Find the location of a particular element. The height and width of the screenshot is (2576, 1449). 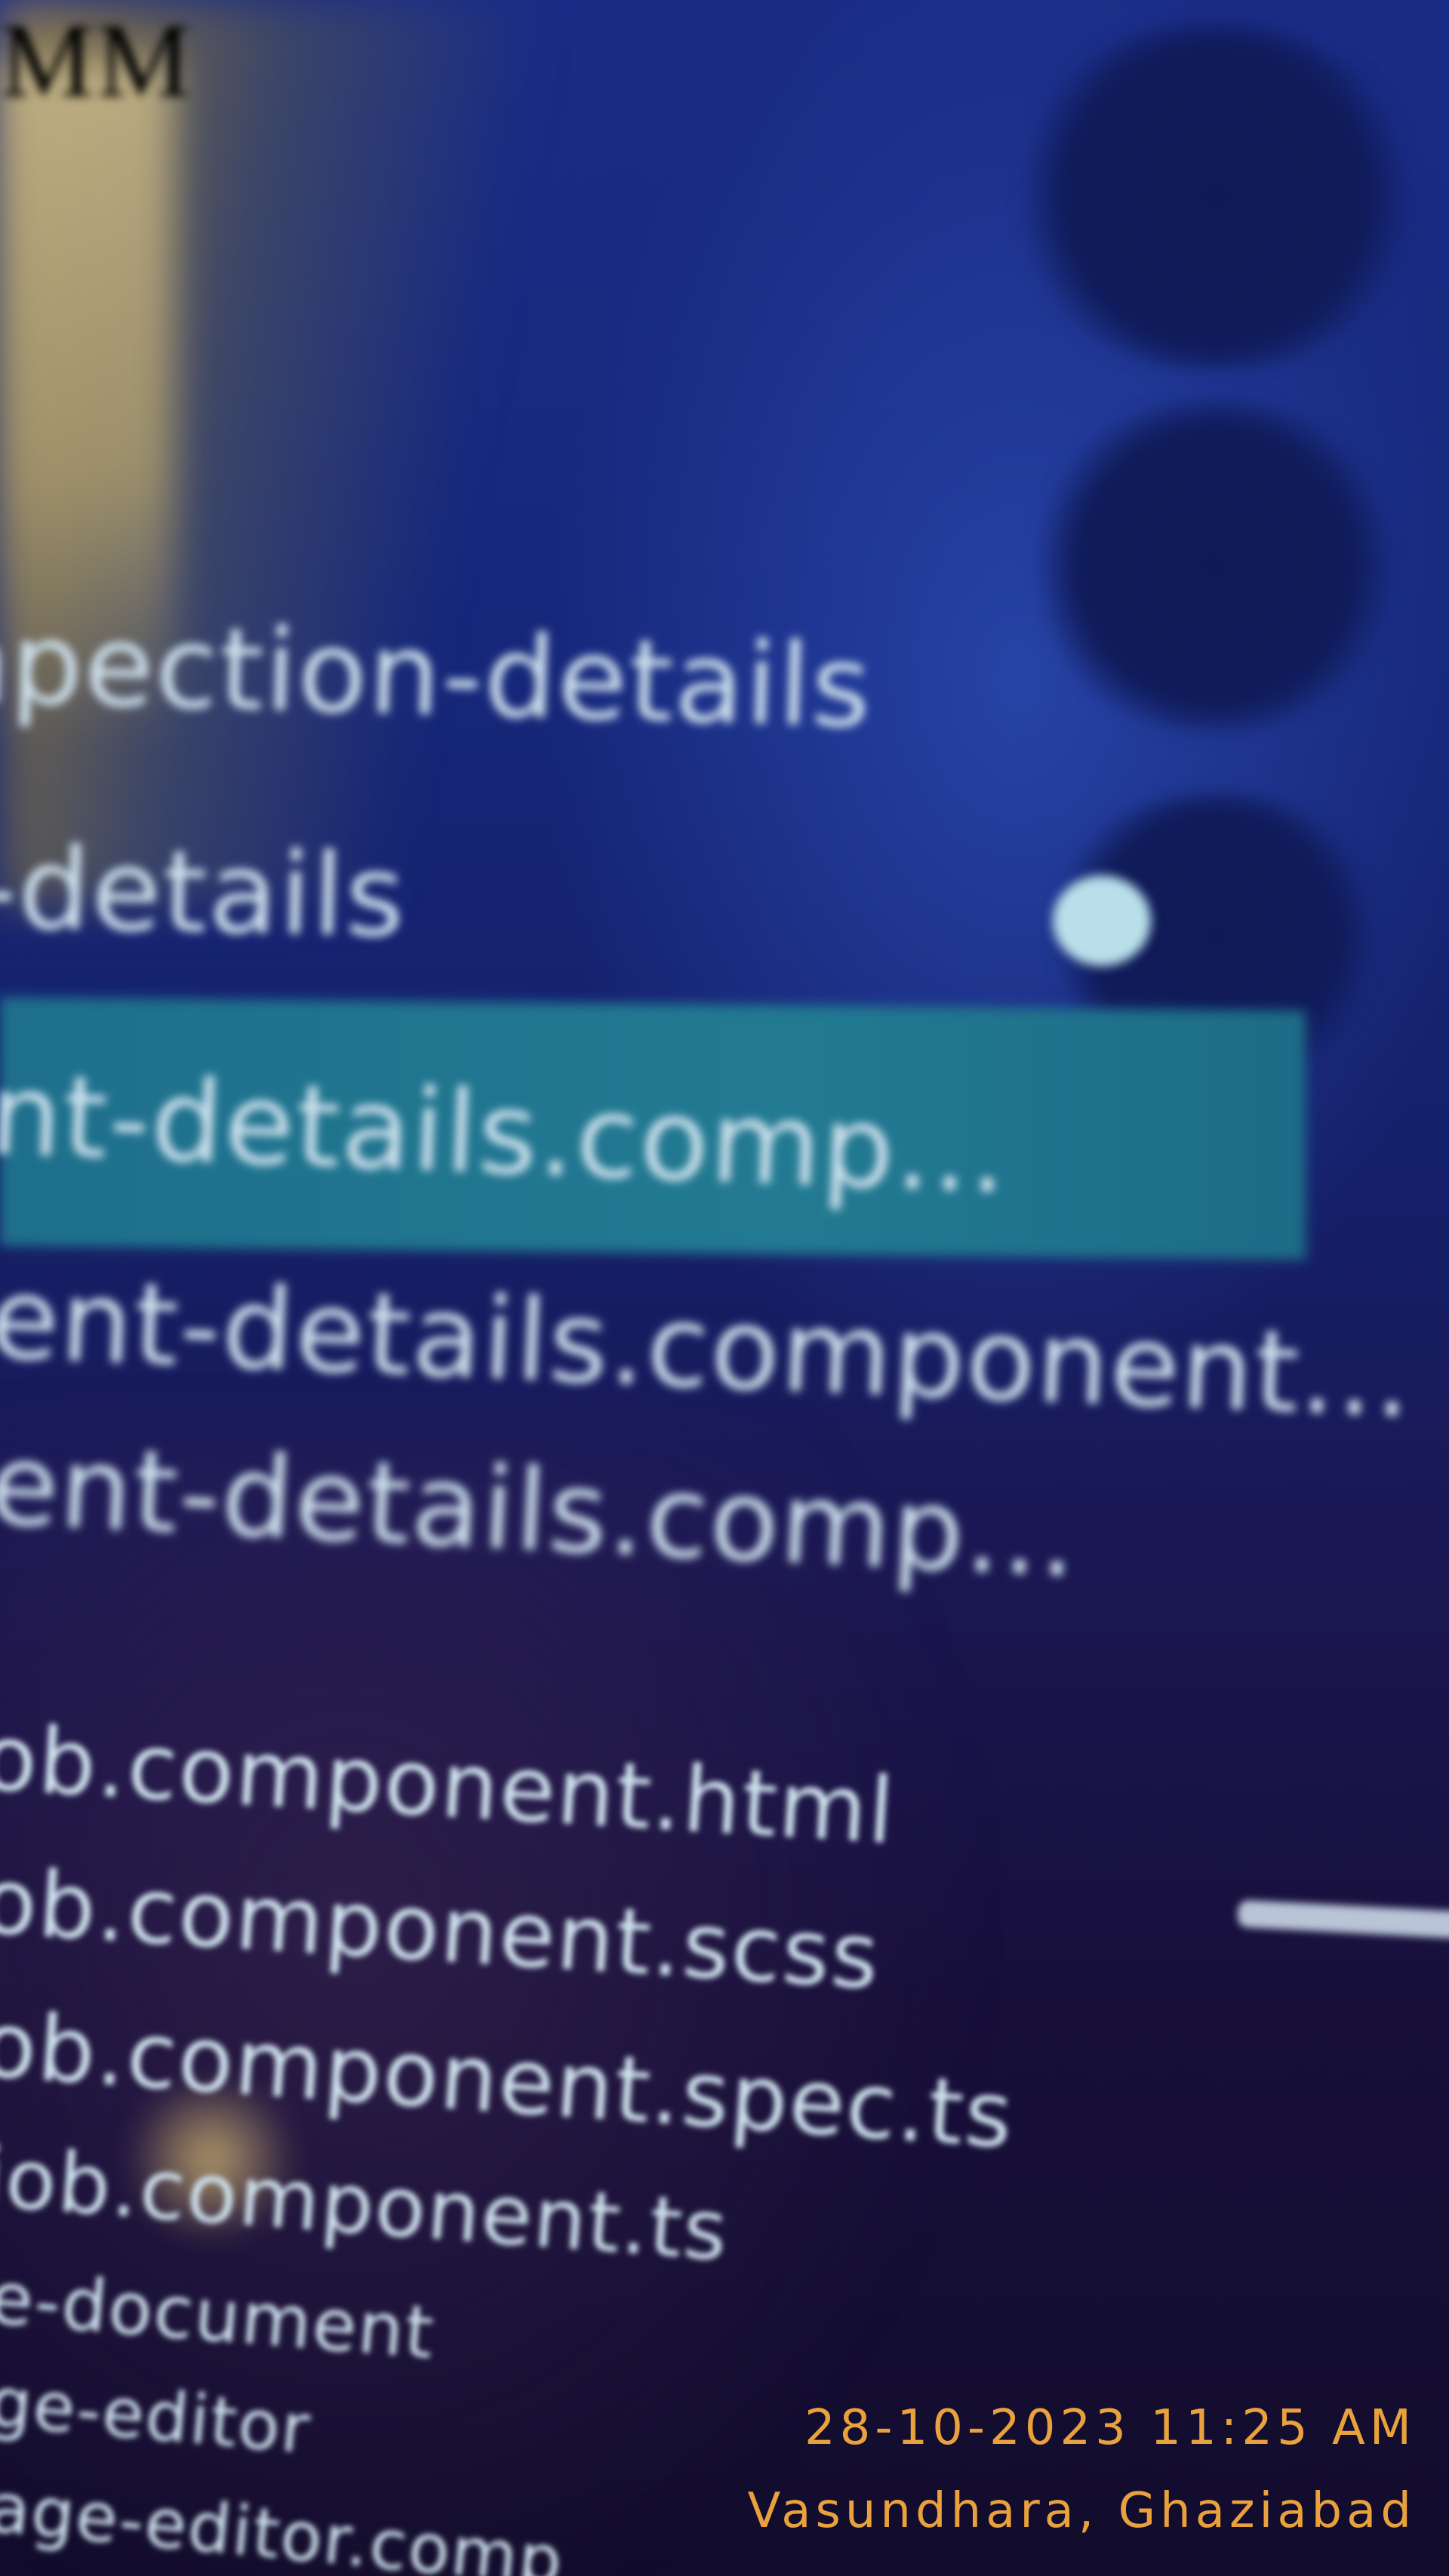

camera-reflection-top is located at coordinates (1215, 196).